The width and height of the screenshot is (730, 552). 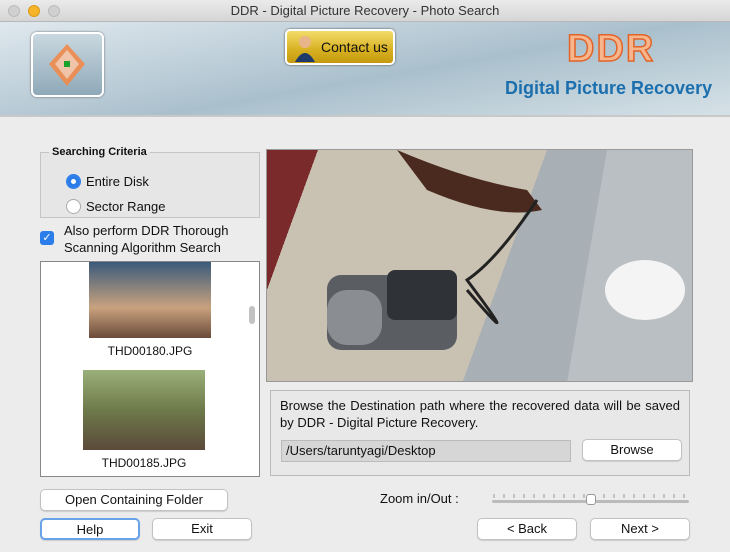 I want to click on exit-button: Exit, so click(x=202, y=529).